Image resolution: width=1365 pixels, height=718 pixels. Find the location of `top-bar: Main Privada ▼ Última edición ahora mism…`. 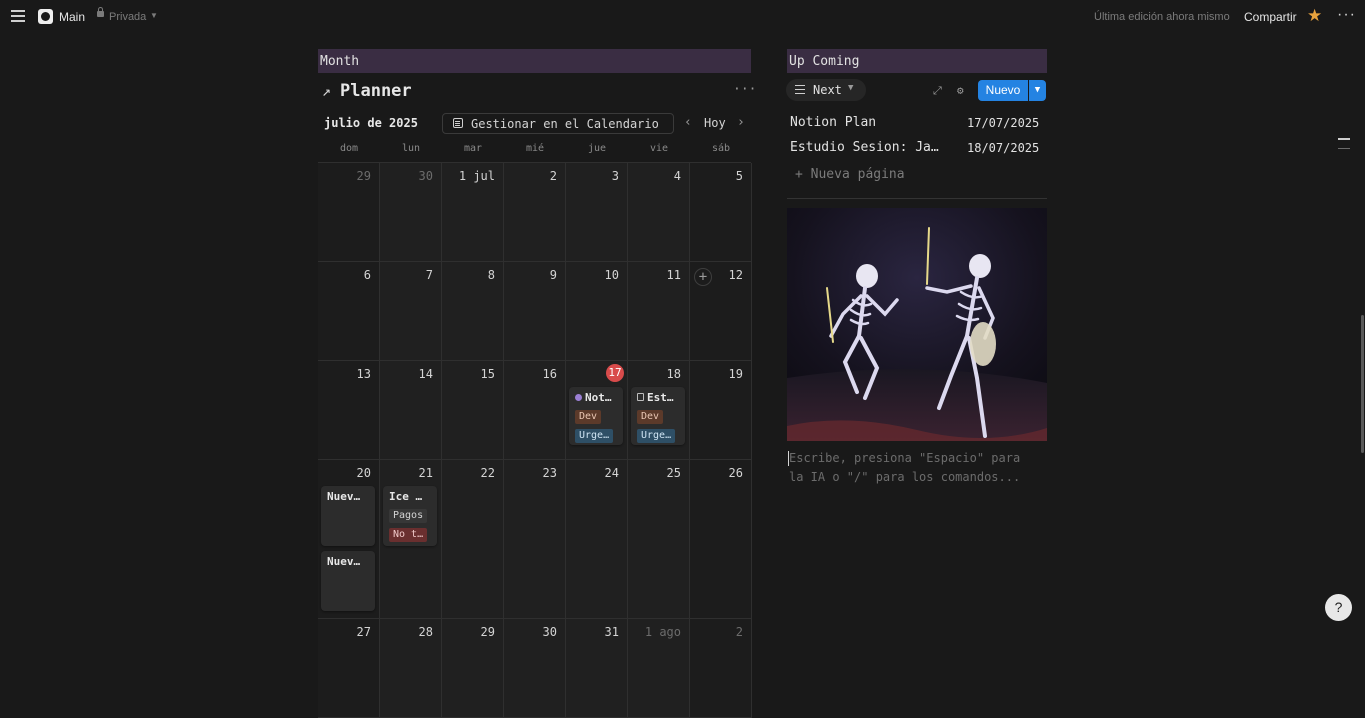

top-bar: Main Privada ▼ Última edición ahora mism… is located at coordinates (682, 17).